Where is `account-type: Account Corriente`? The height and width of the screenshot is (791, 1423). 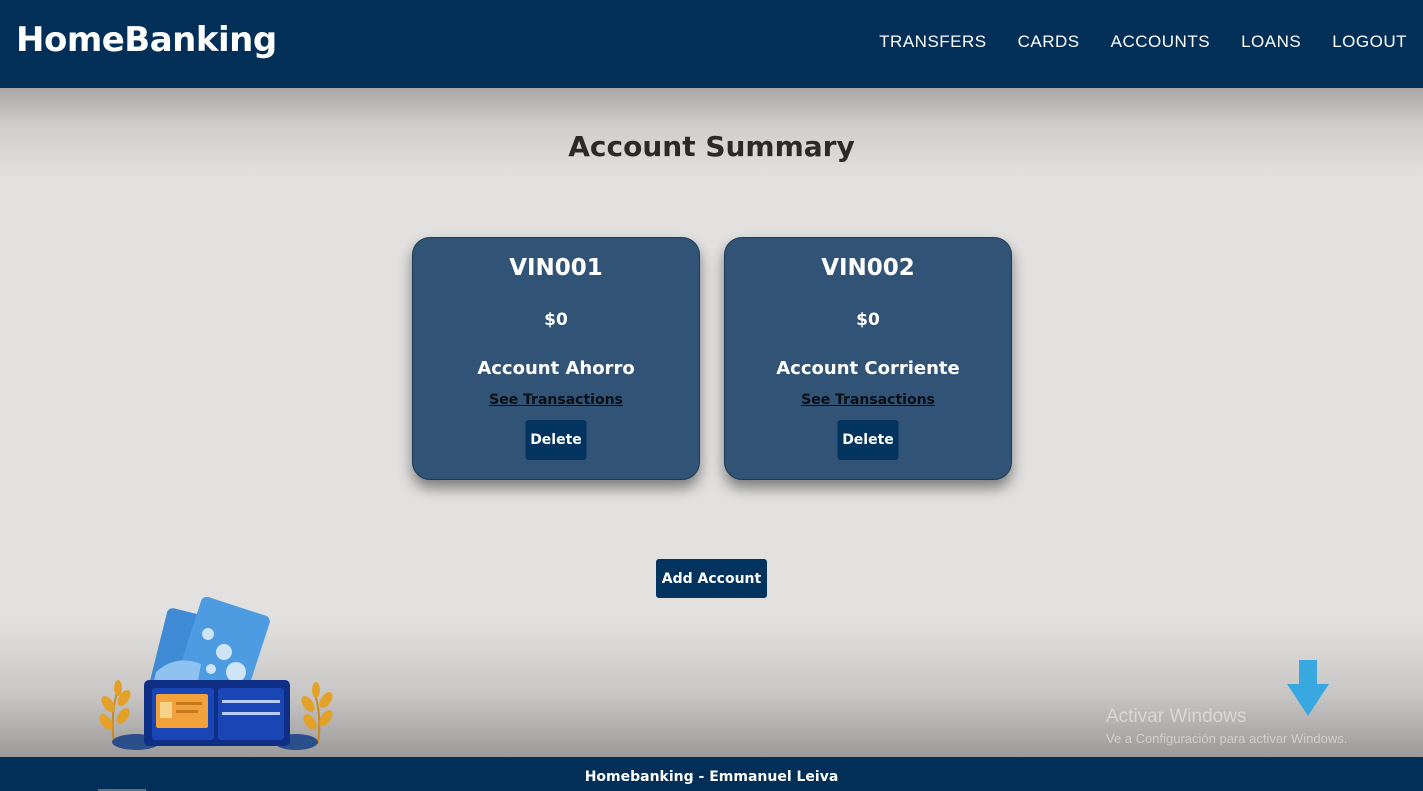 account-type: Account Corriente is located at coordinates (868, 368).